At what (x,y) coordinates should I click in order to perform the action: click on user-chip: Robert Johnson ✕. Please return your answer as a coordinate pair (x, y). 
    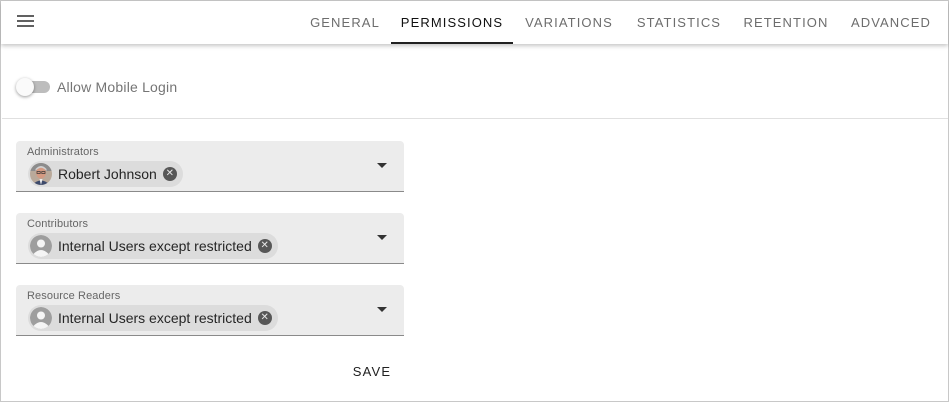
    Looking at the image, I should click on (105, 174).